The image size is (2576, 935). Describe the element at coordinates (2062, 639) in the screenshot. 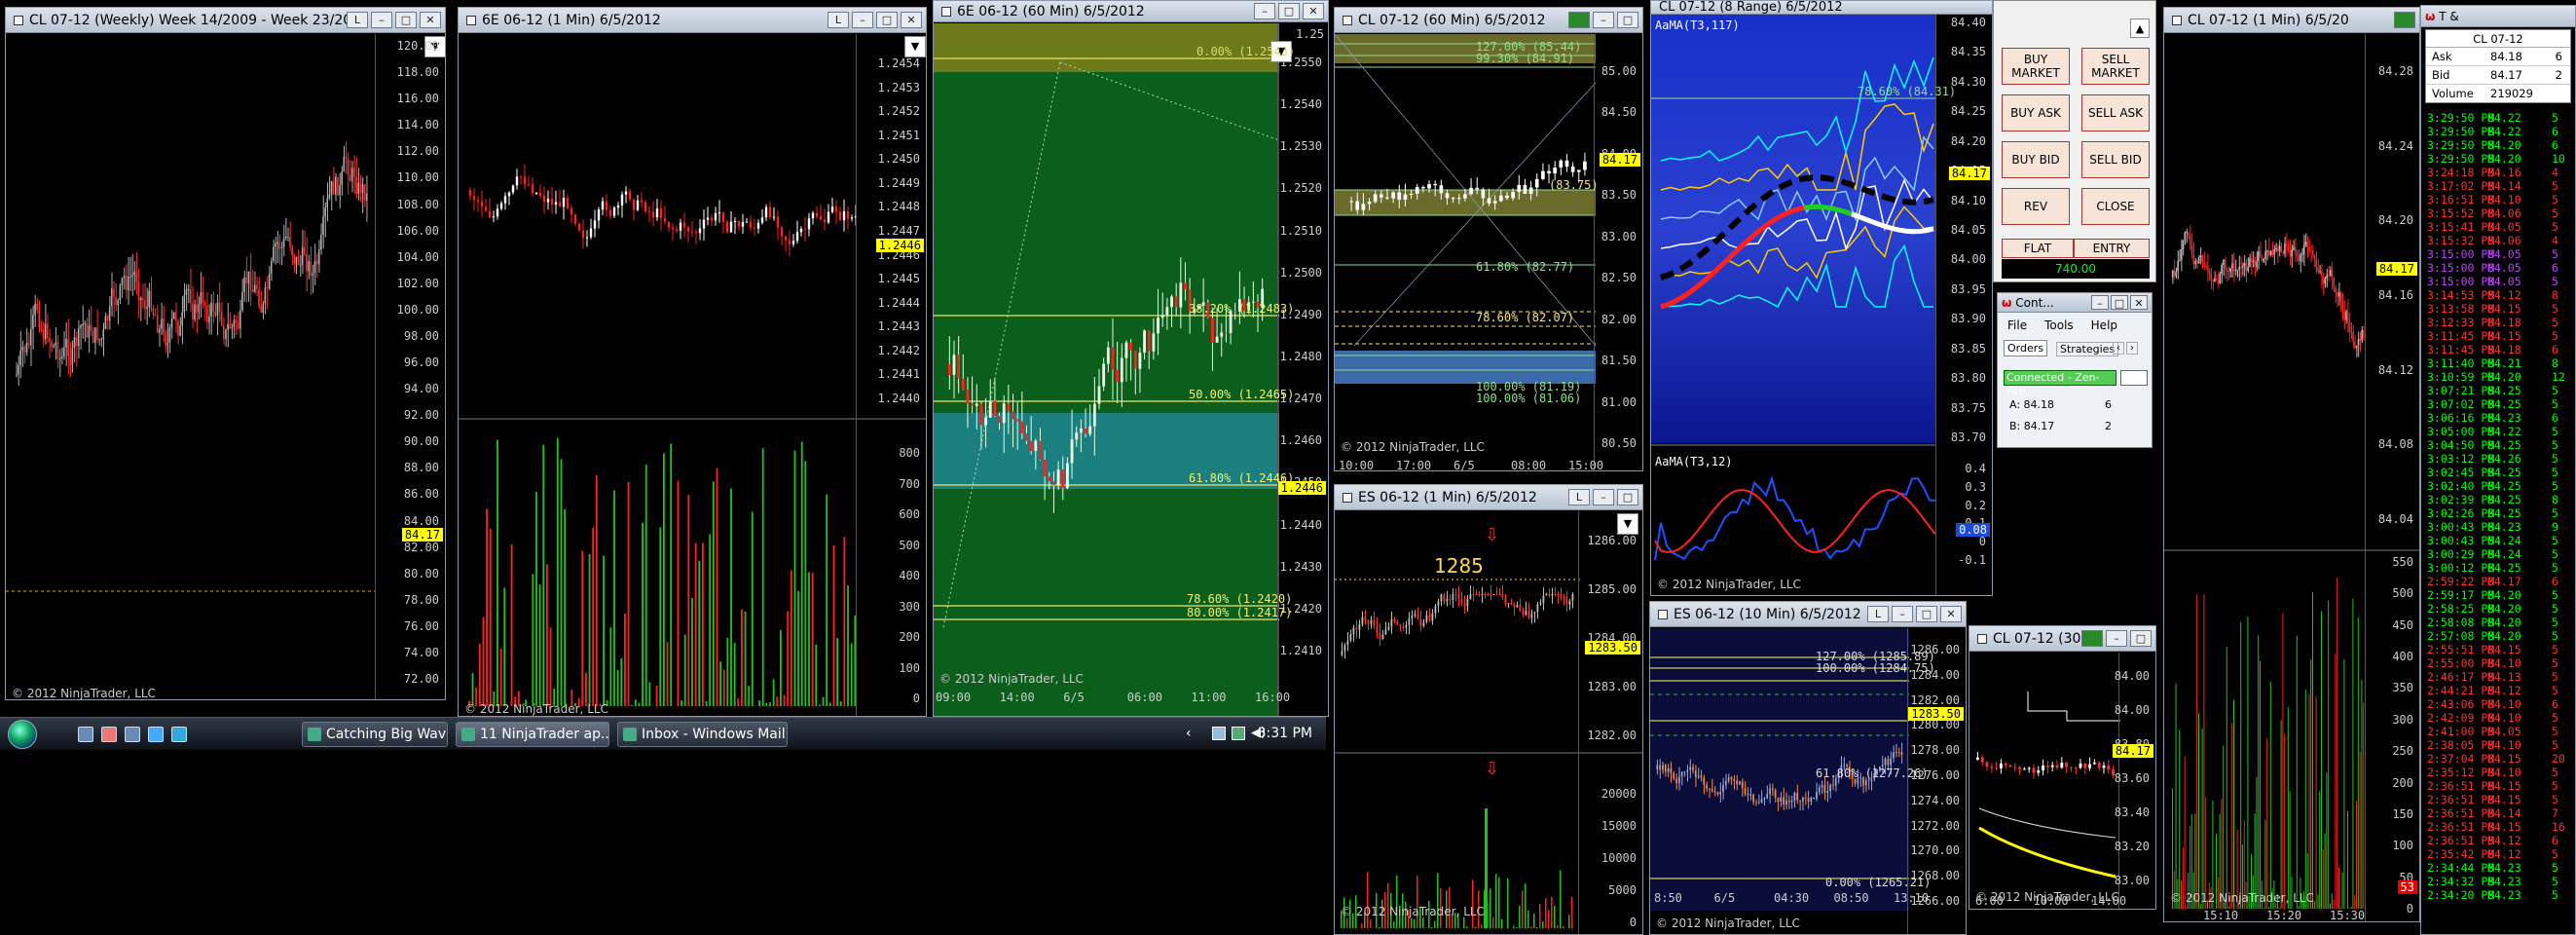

I see `window-title-bar: CL 07-12 (30 – □` at that location.